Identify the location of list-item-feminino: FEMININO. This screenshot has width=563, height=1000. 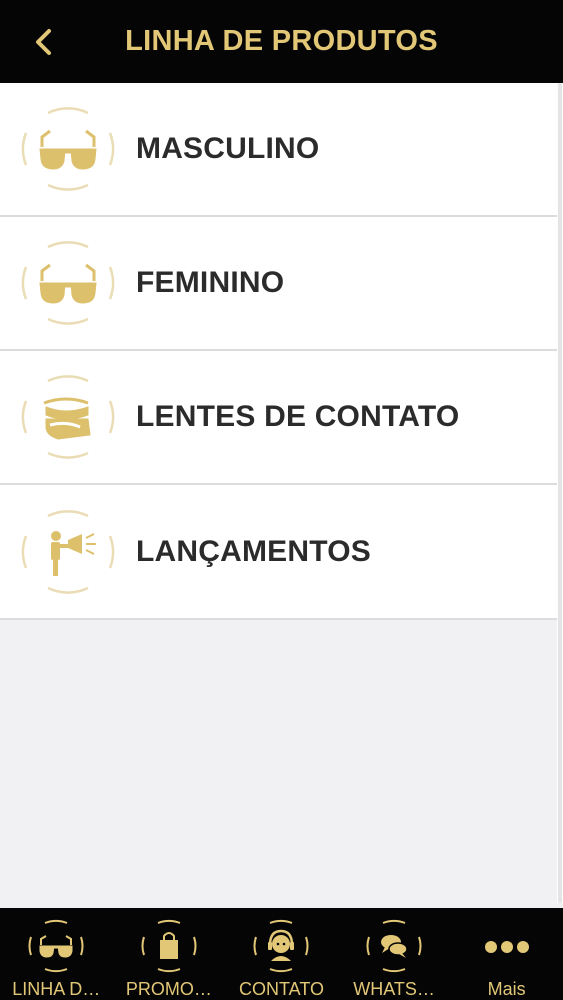
(278, 284).